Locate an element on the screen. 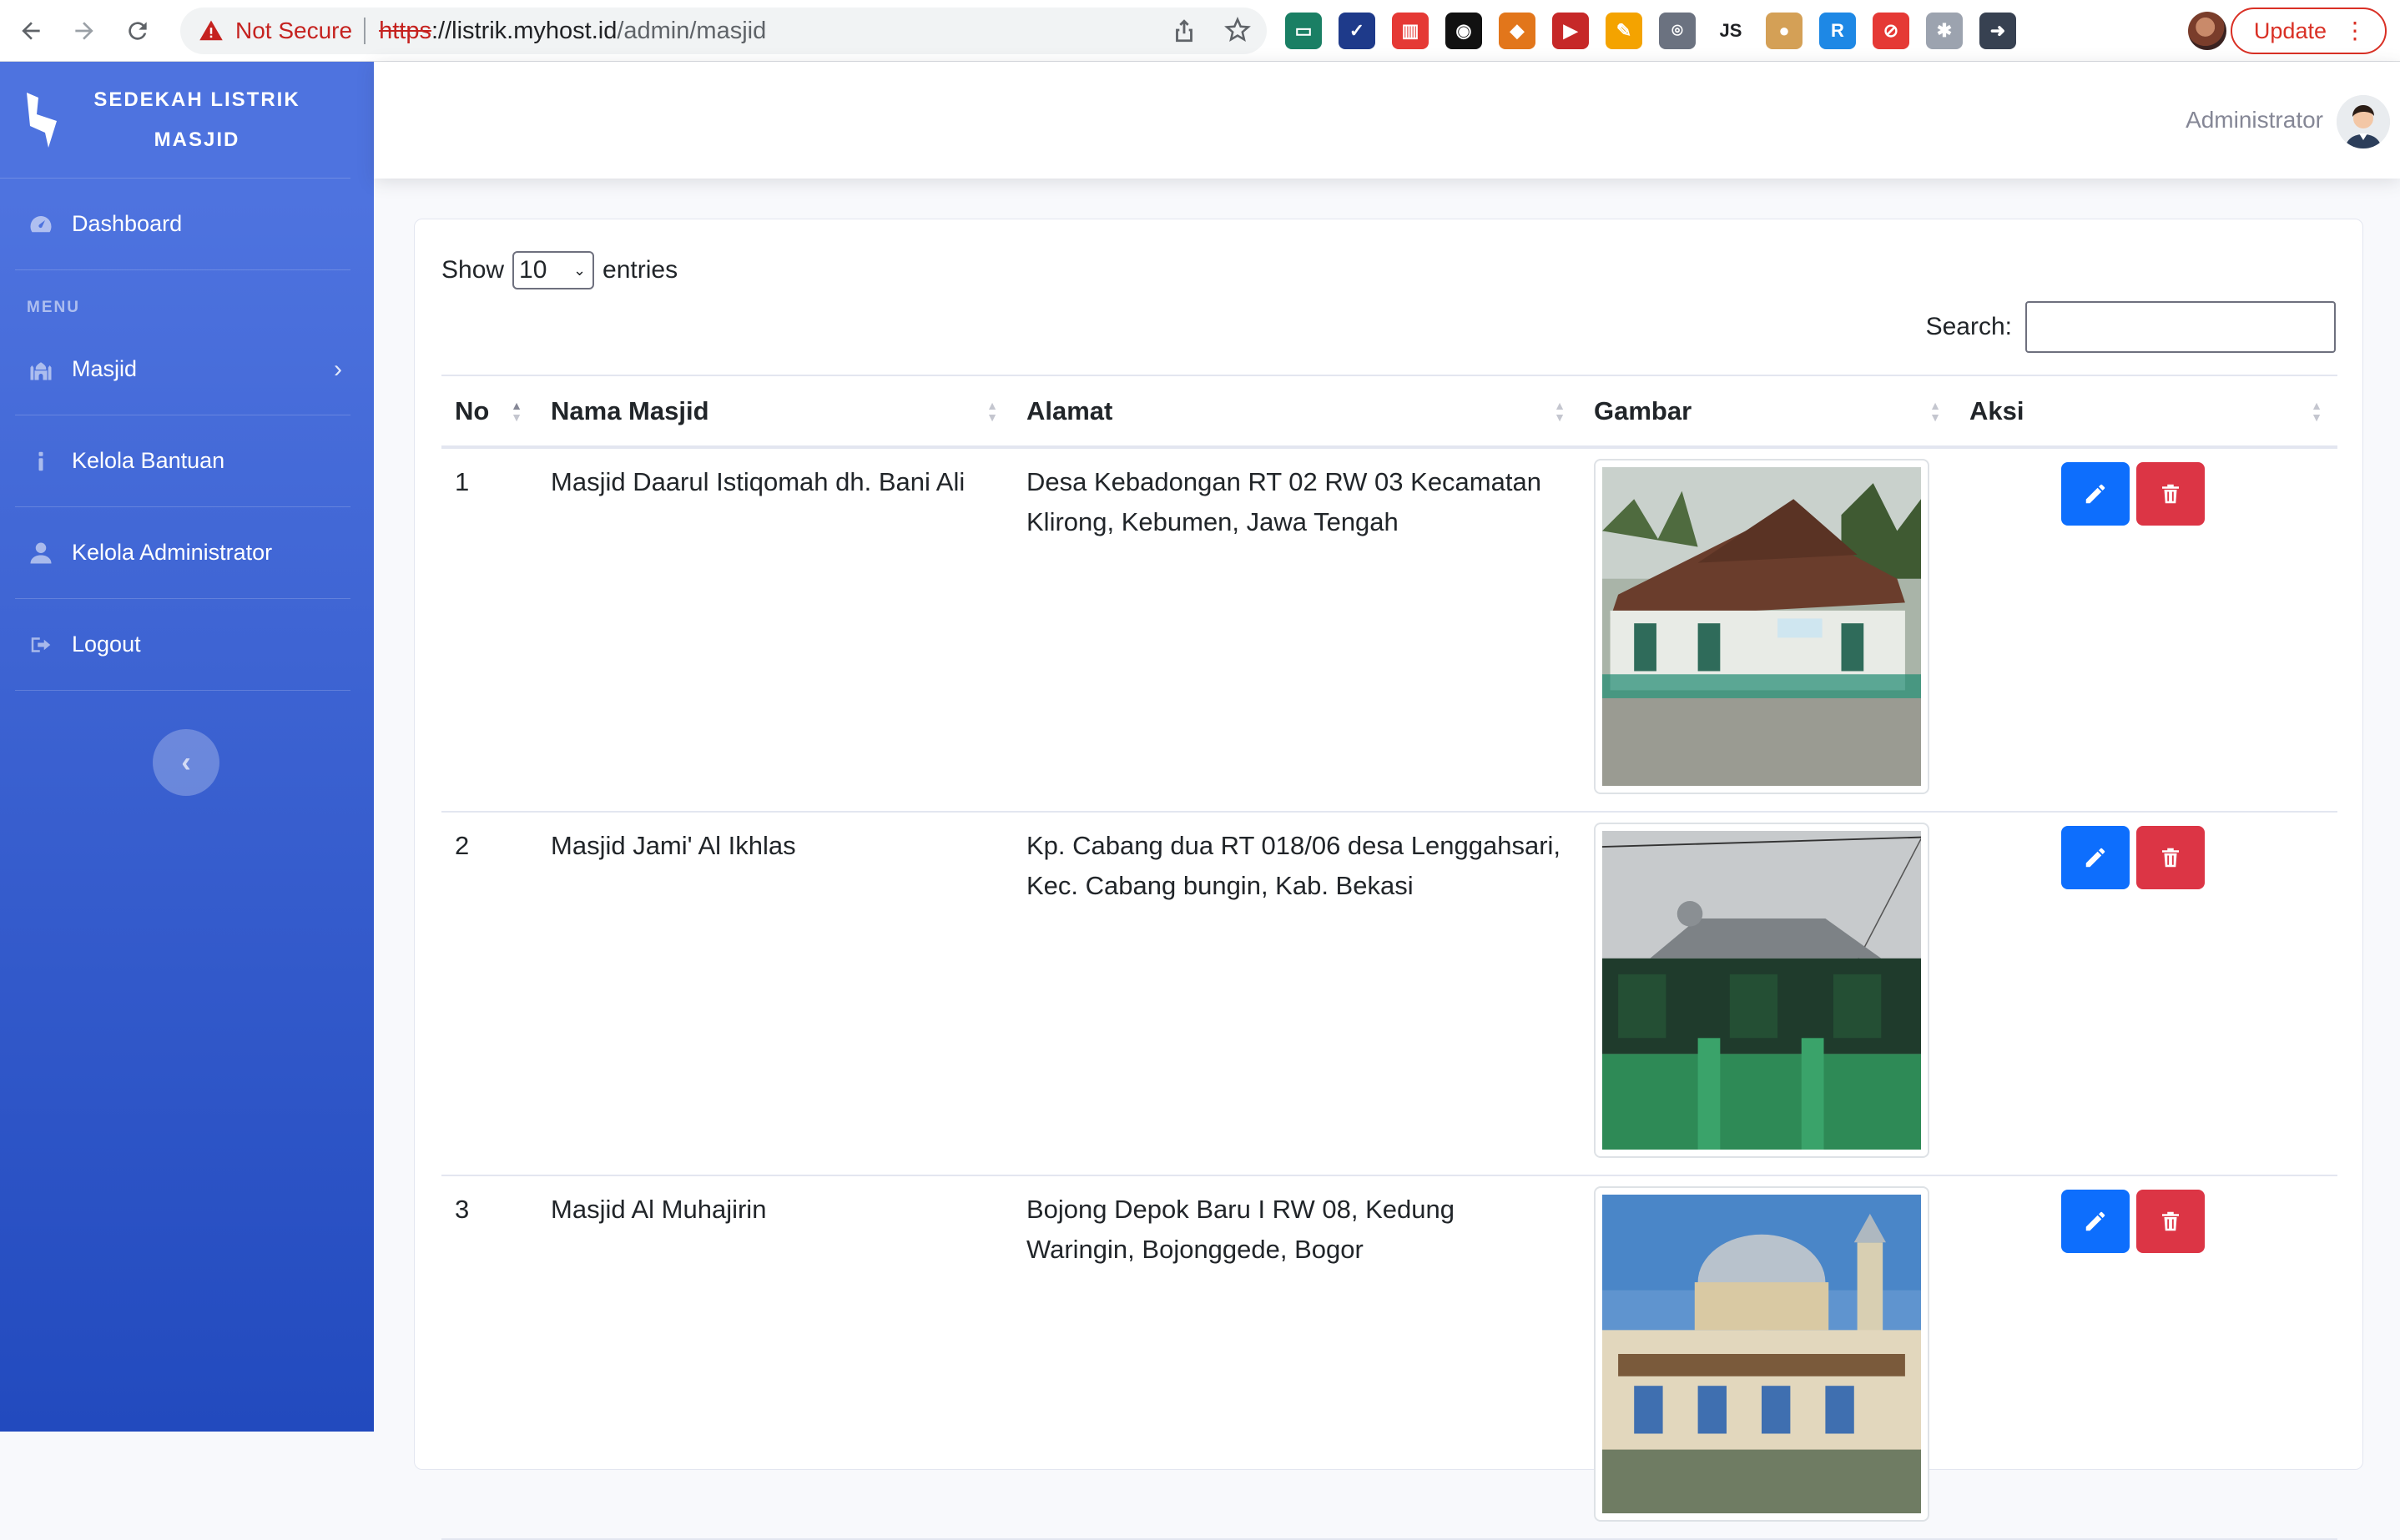 The width and height of the screenshot is (2400, 1540). topbar: Administrator is located at coordinates (1387, 120).